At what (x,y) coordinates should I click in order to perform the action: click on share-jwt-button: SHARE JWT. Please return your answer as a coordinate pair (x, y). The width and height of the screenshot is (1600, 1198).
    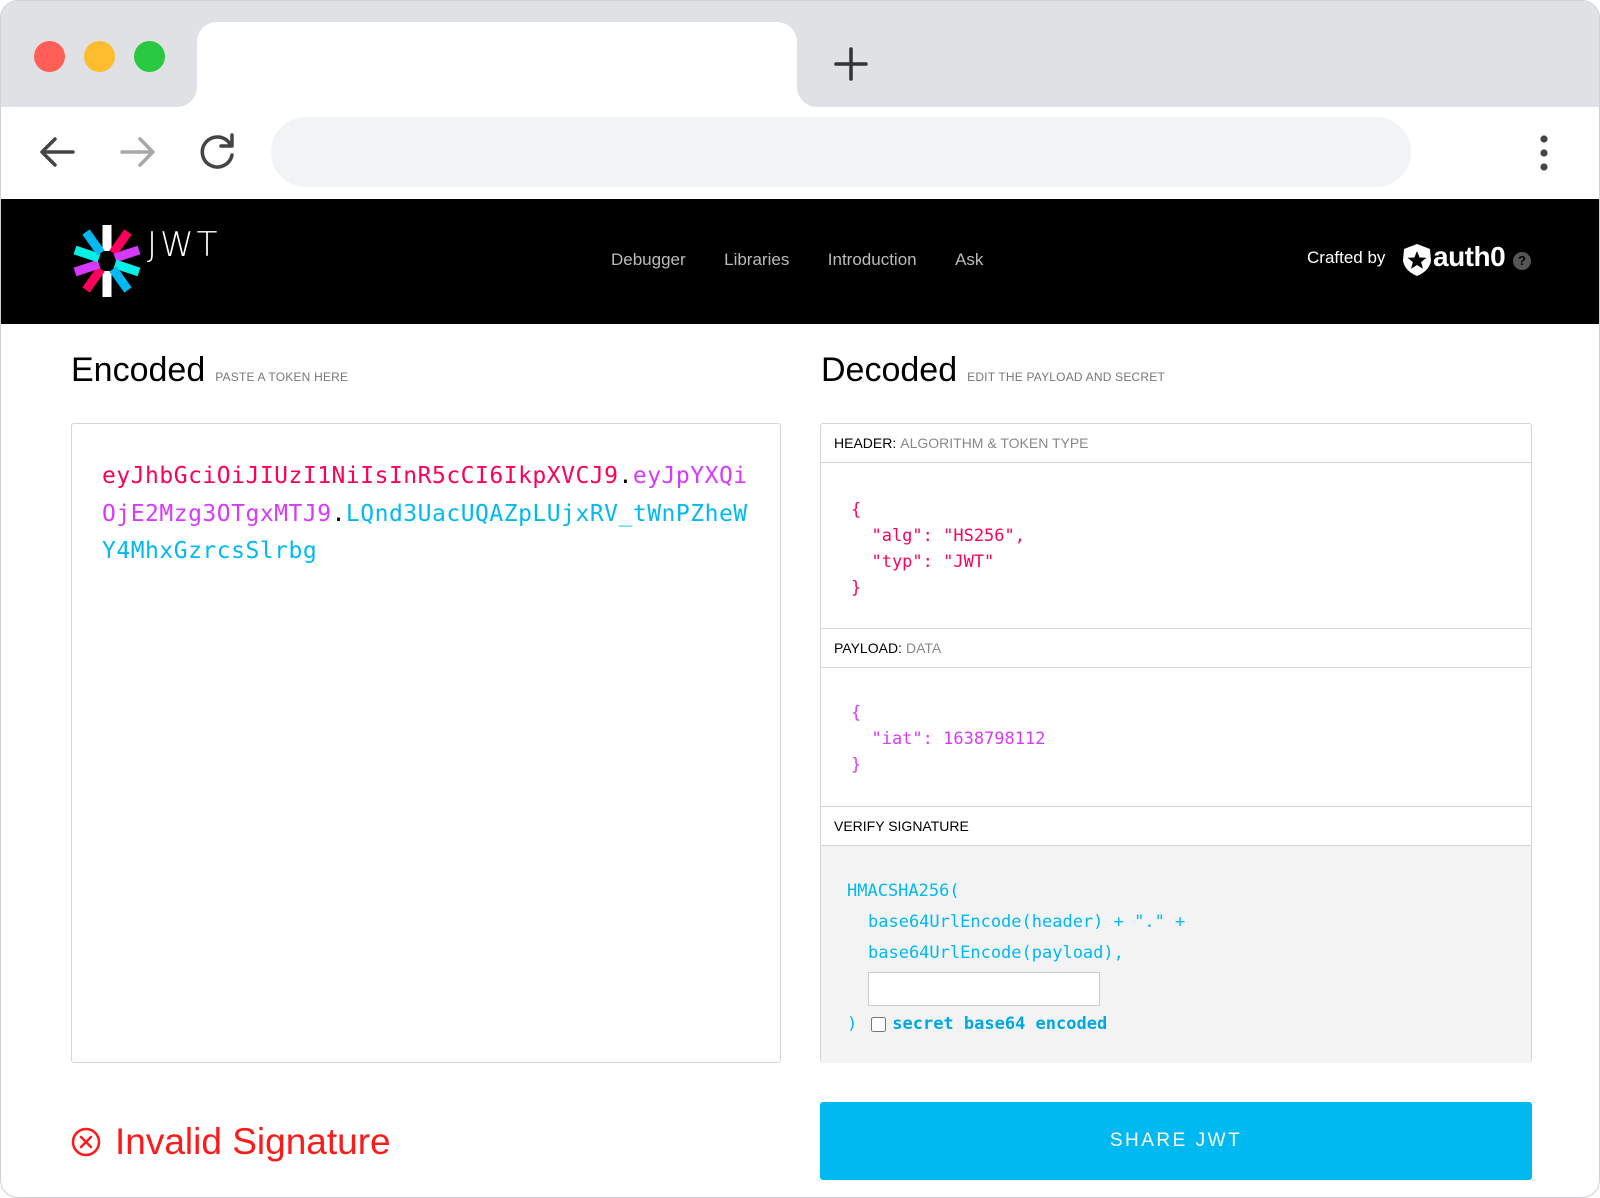
    Looking at the image, I should click on (1176, 1141).